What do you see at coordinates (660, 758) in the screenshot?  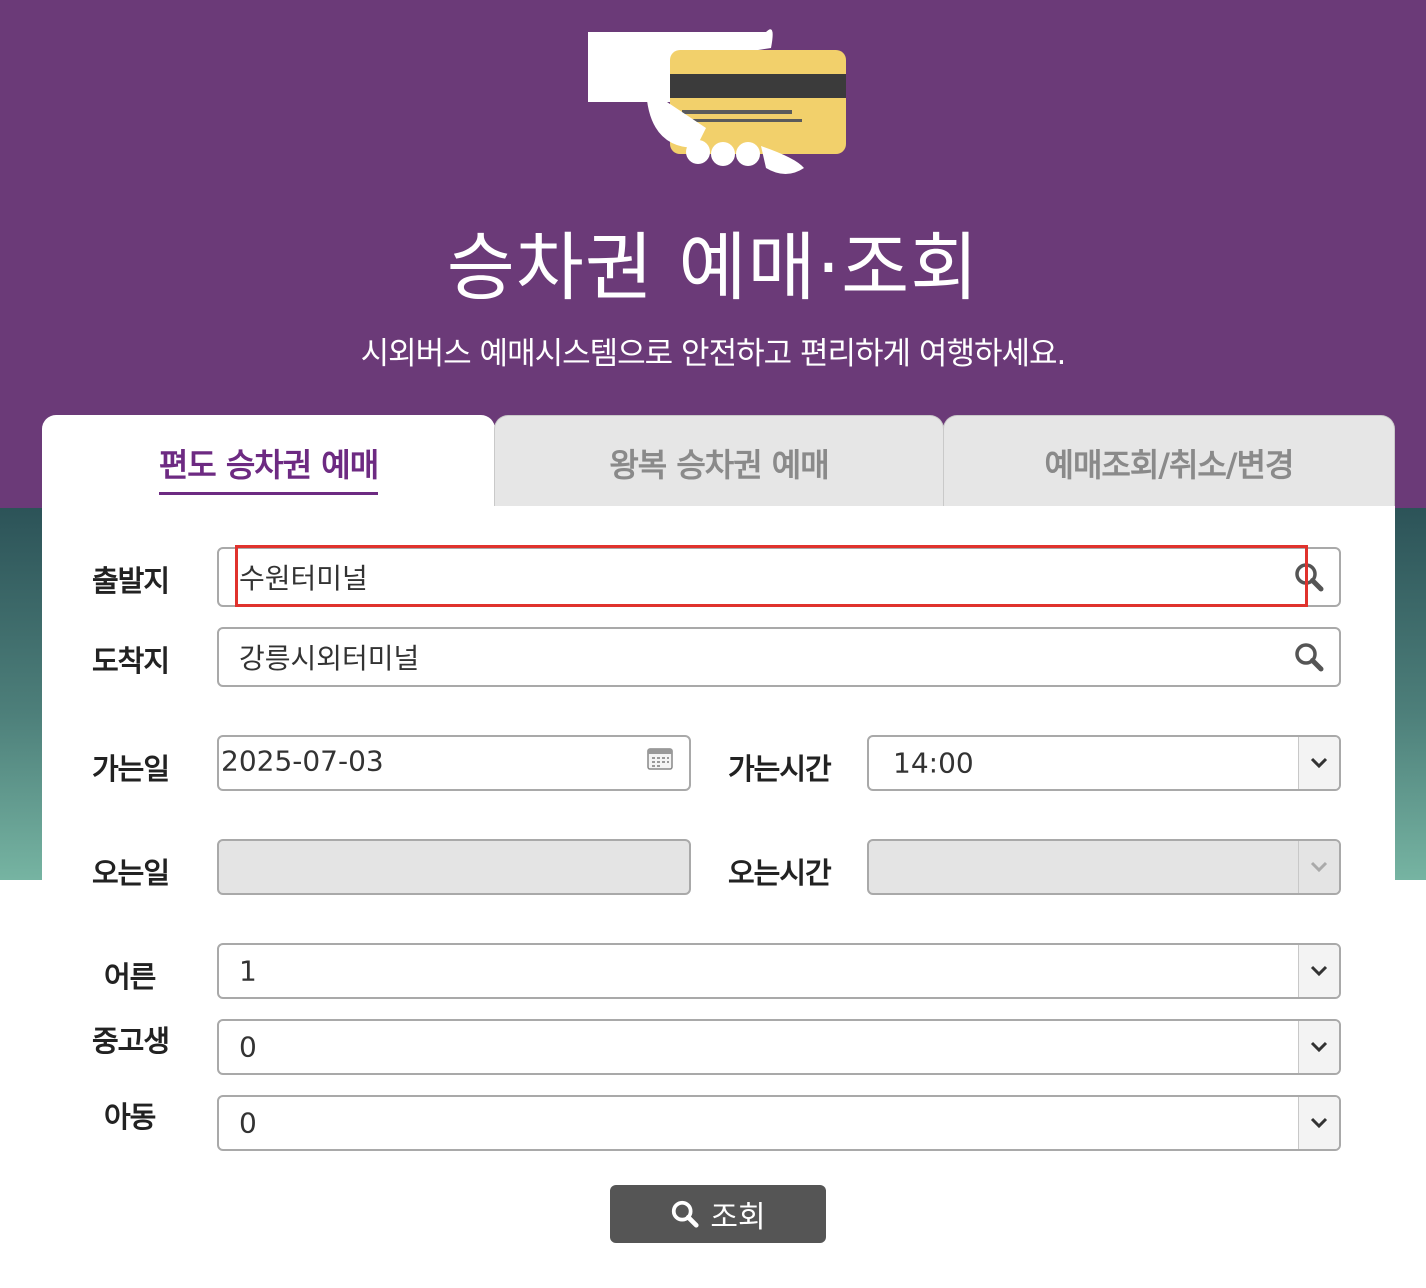 I see `calendar-icon` at bounding box center [660, 758].